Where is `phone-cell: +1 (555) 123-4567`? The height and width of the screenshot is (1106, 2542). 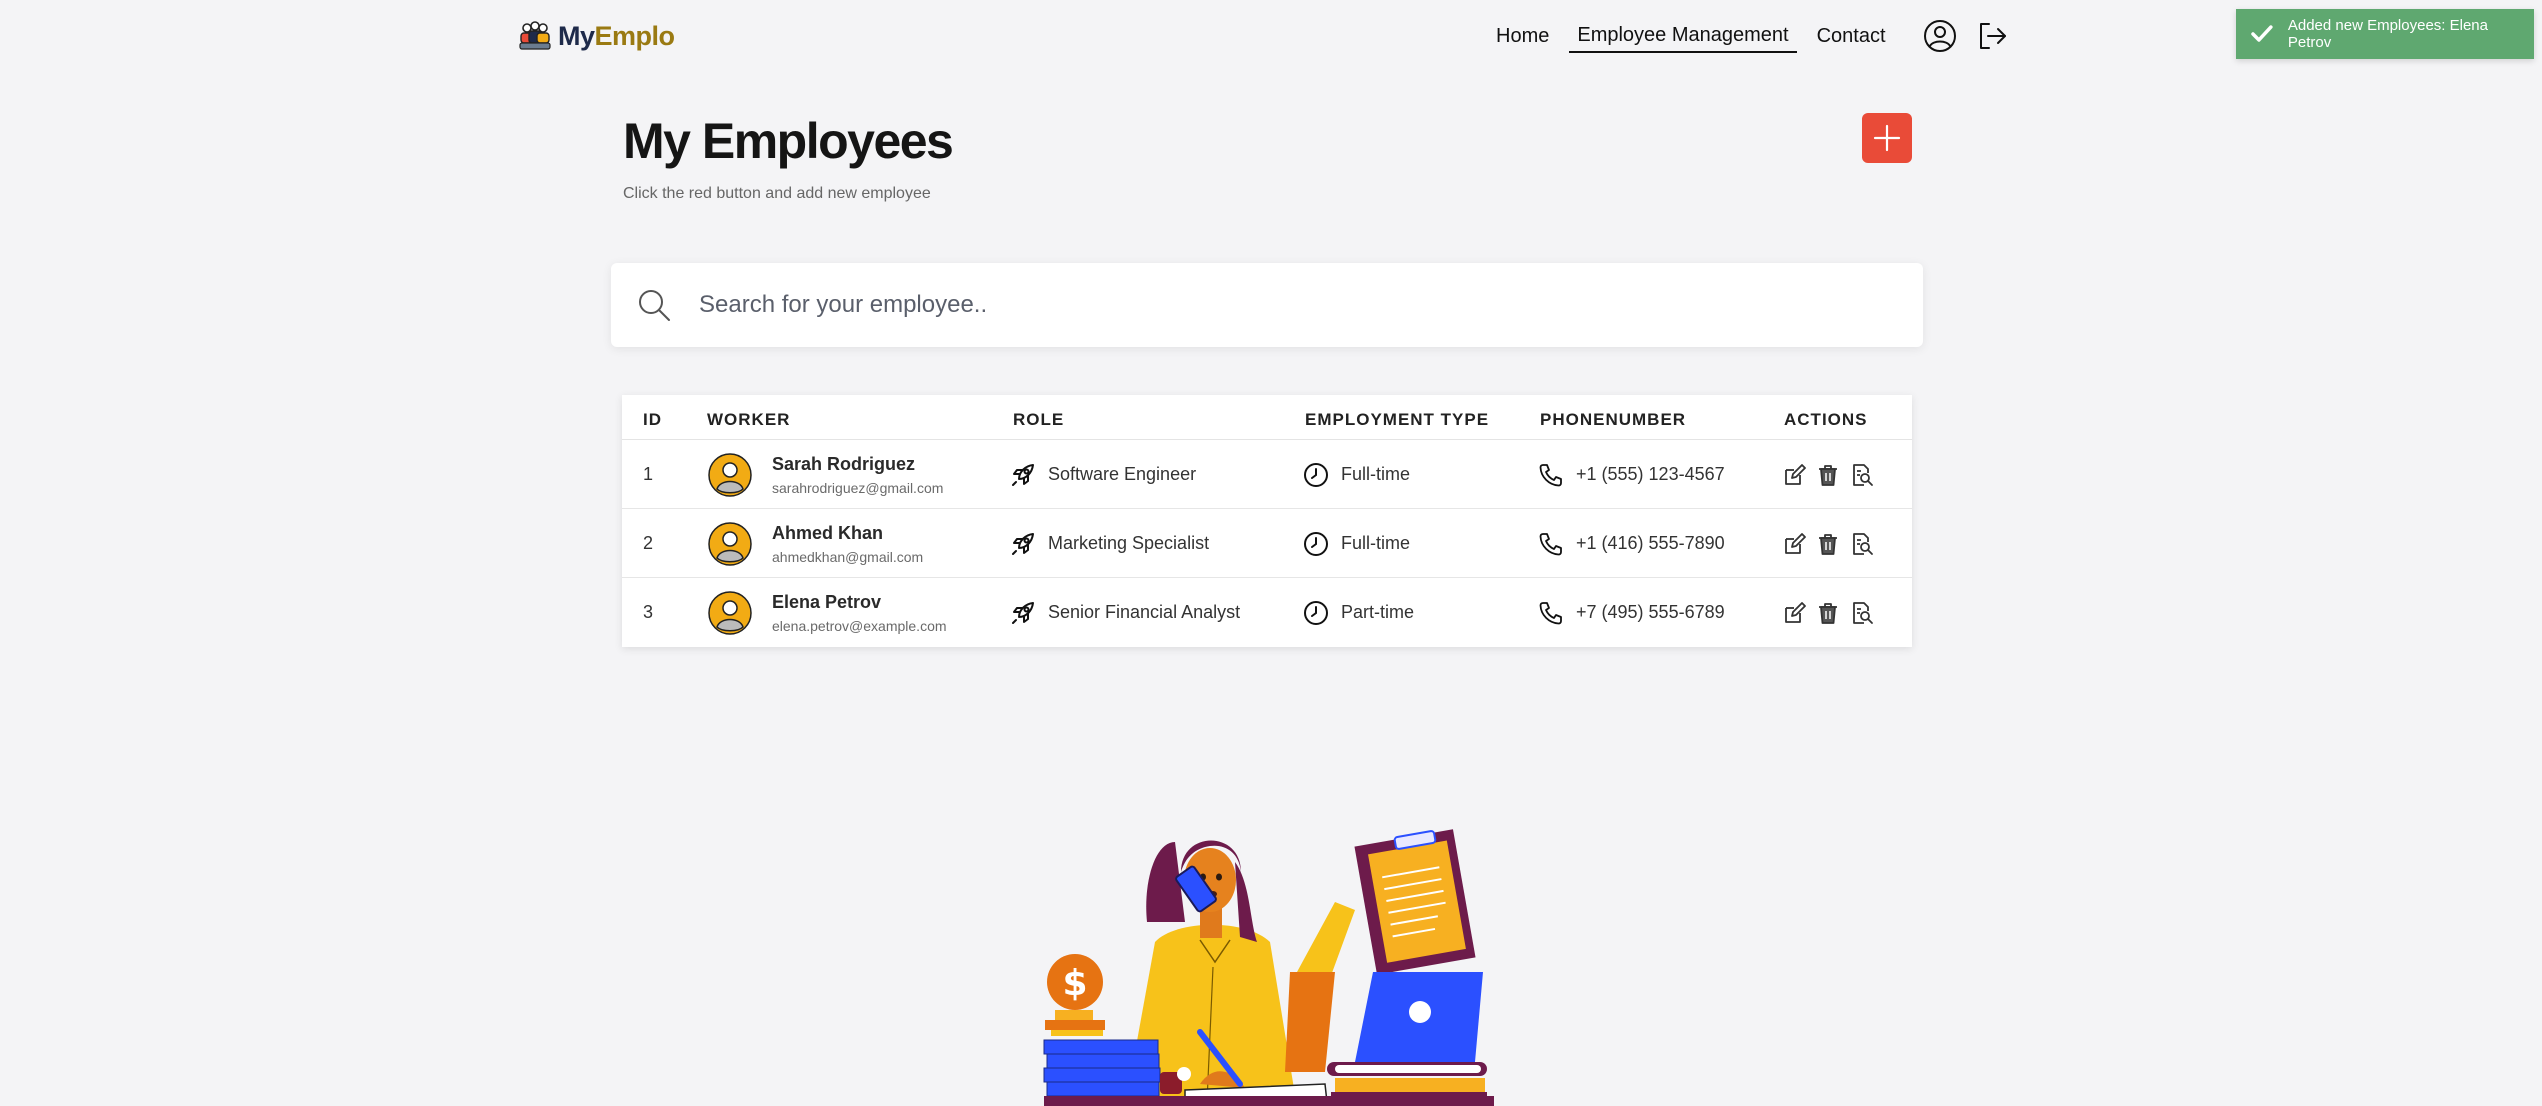 phone-cell: +1 (555) 123-4567 is located at coordinates (1631, 474).